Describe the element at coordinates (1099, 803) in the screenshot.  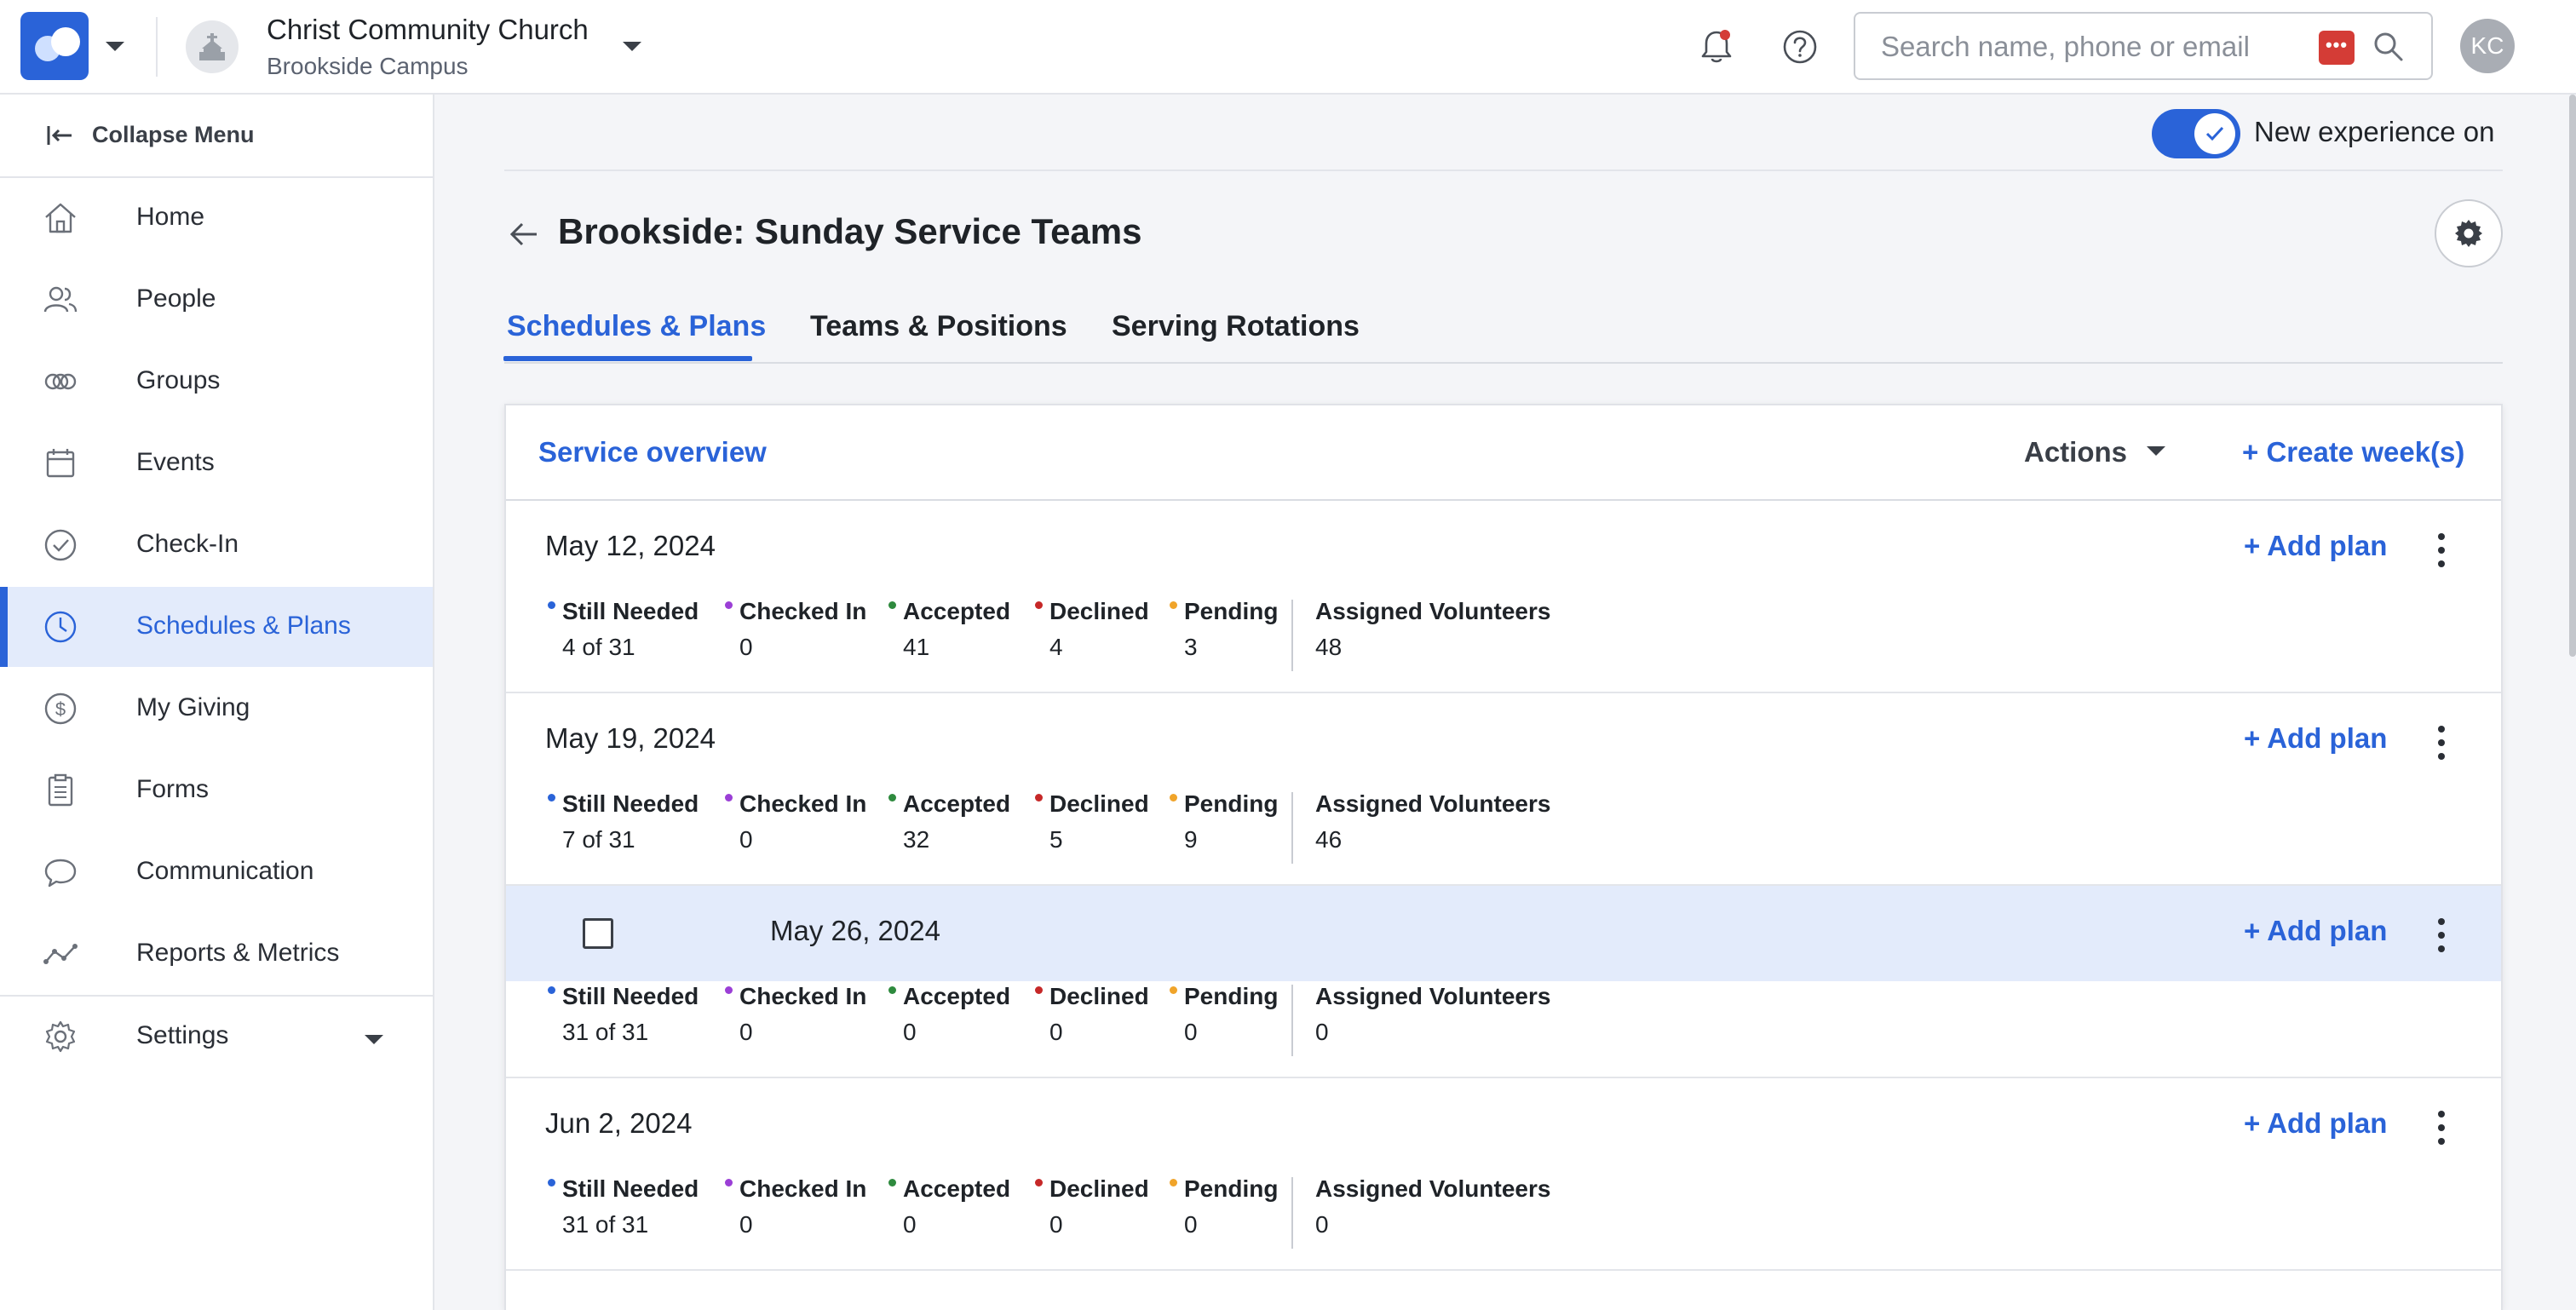
I see `stat-label: Declined` at that location.